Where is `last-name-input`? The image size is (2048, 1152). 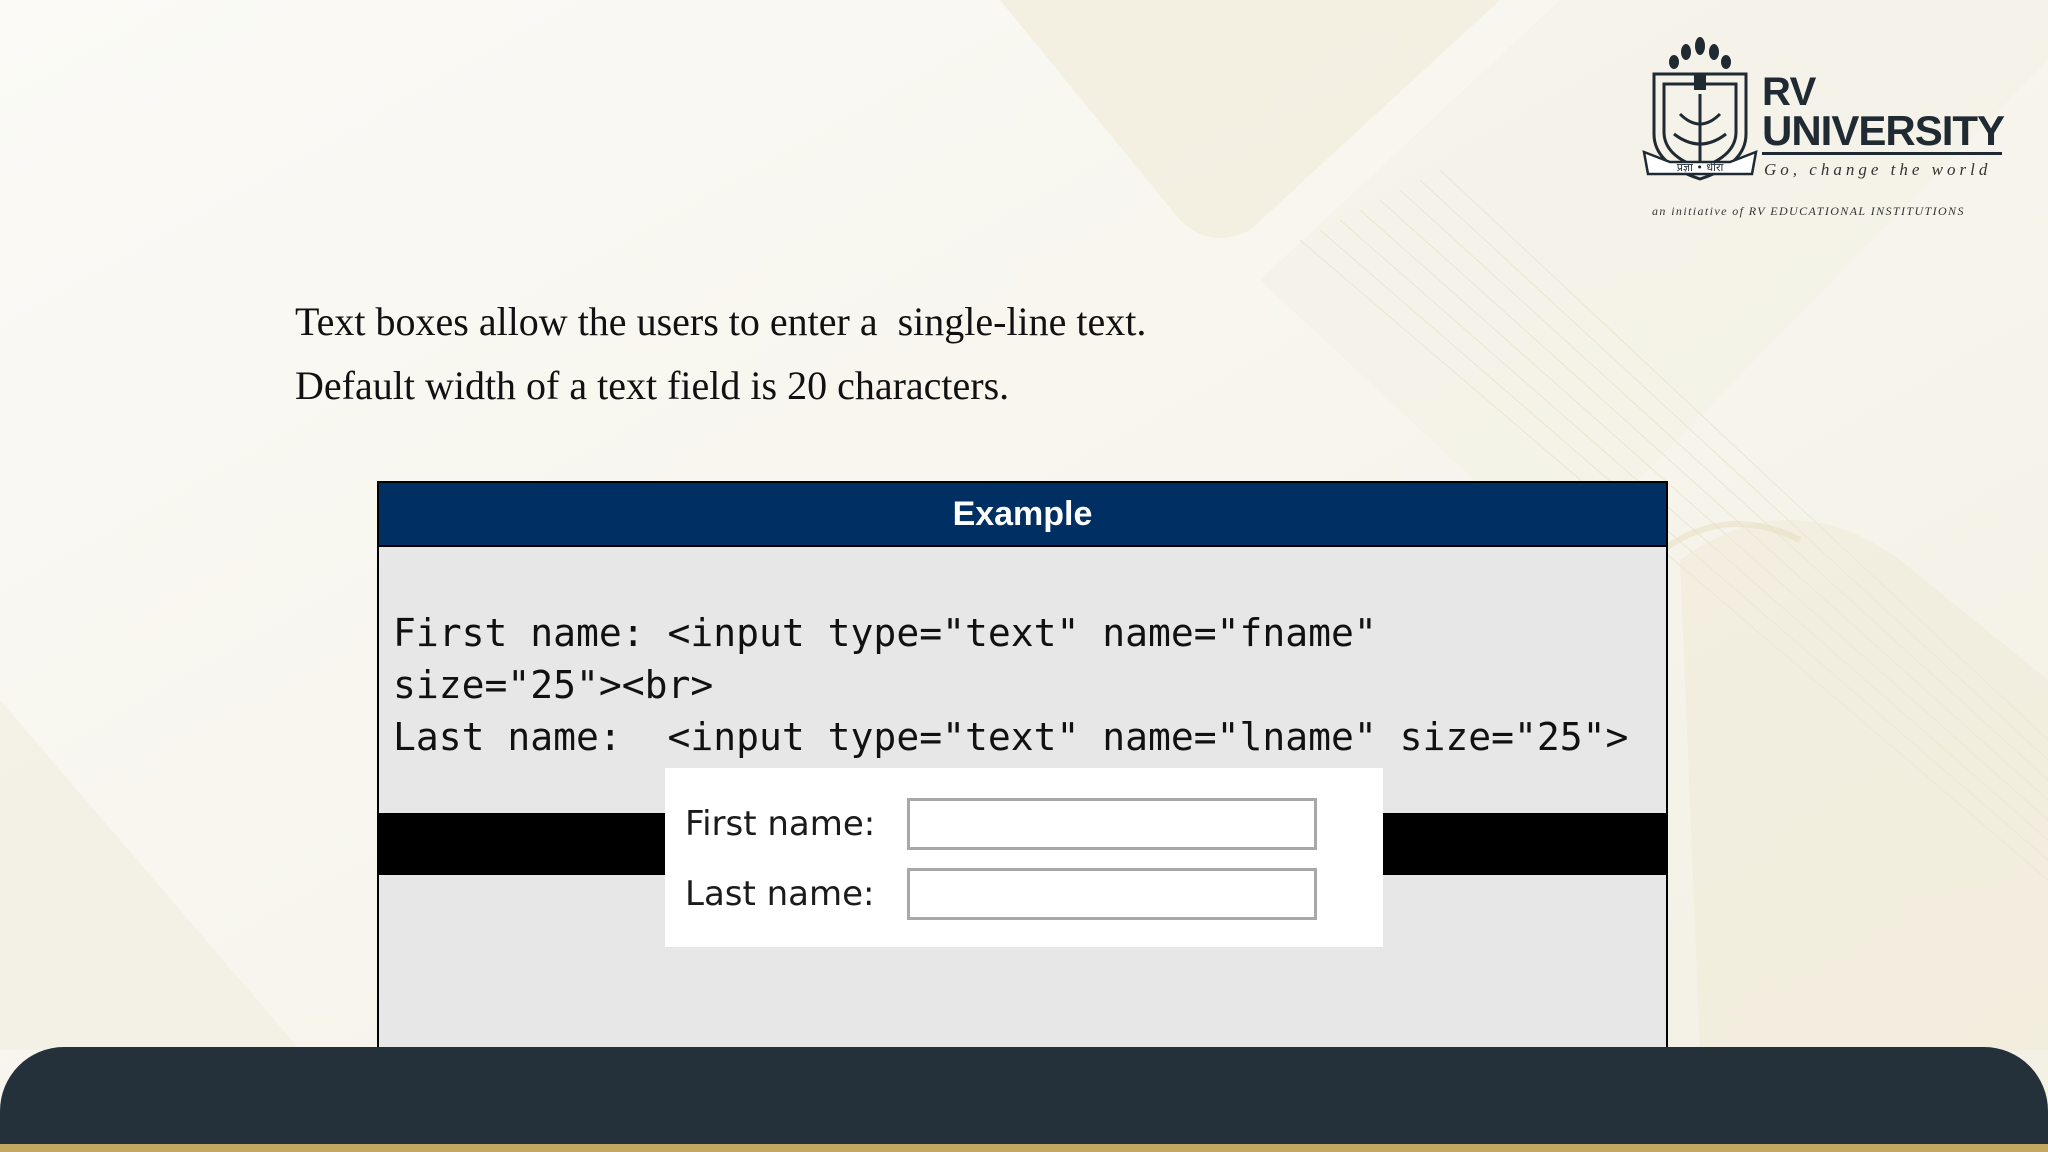 last-name-input is located at coordinates (1112, 894).